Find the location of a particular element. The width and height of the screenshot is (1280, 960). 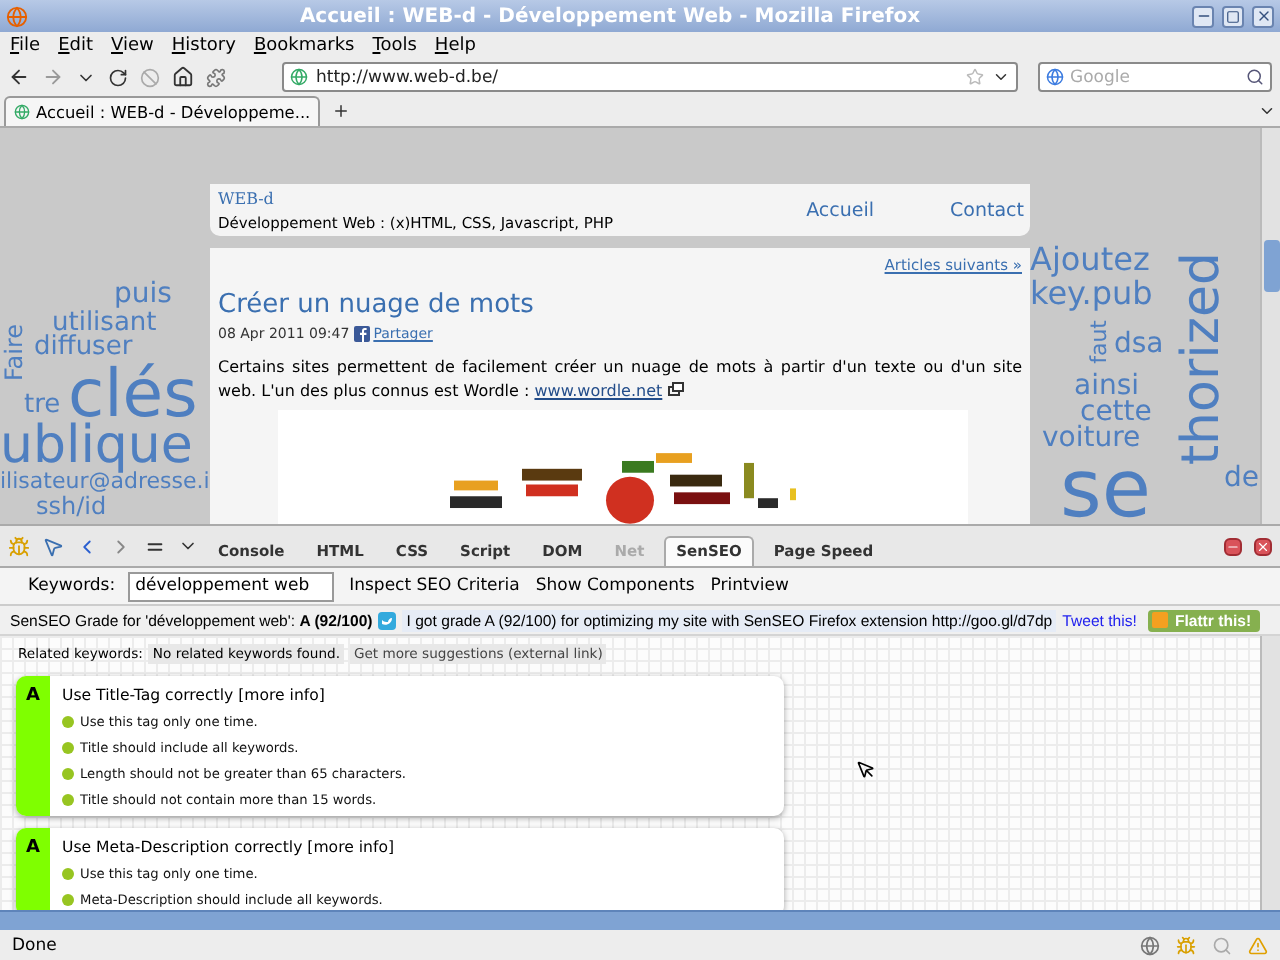

external-link-icon is located at coordinates (675, 388).